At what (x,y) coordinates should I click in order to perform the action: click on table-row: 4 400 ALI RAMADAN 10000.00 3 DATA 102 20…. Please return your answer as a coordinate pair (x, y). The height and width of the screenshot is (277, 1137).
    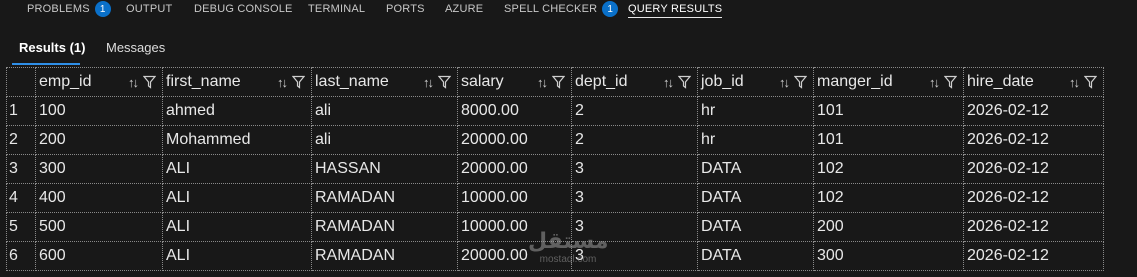
    Looking at the image, I should click on (555, 198).